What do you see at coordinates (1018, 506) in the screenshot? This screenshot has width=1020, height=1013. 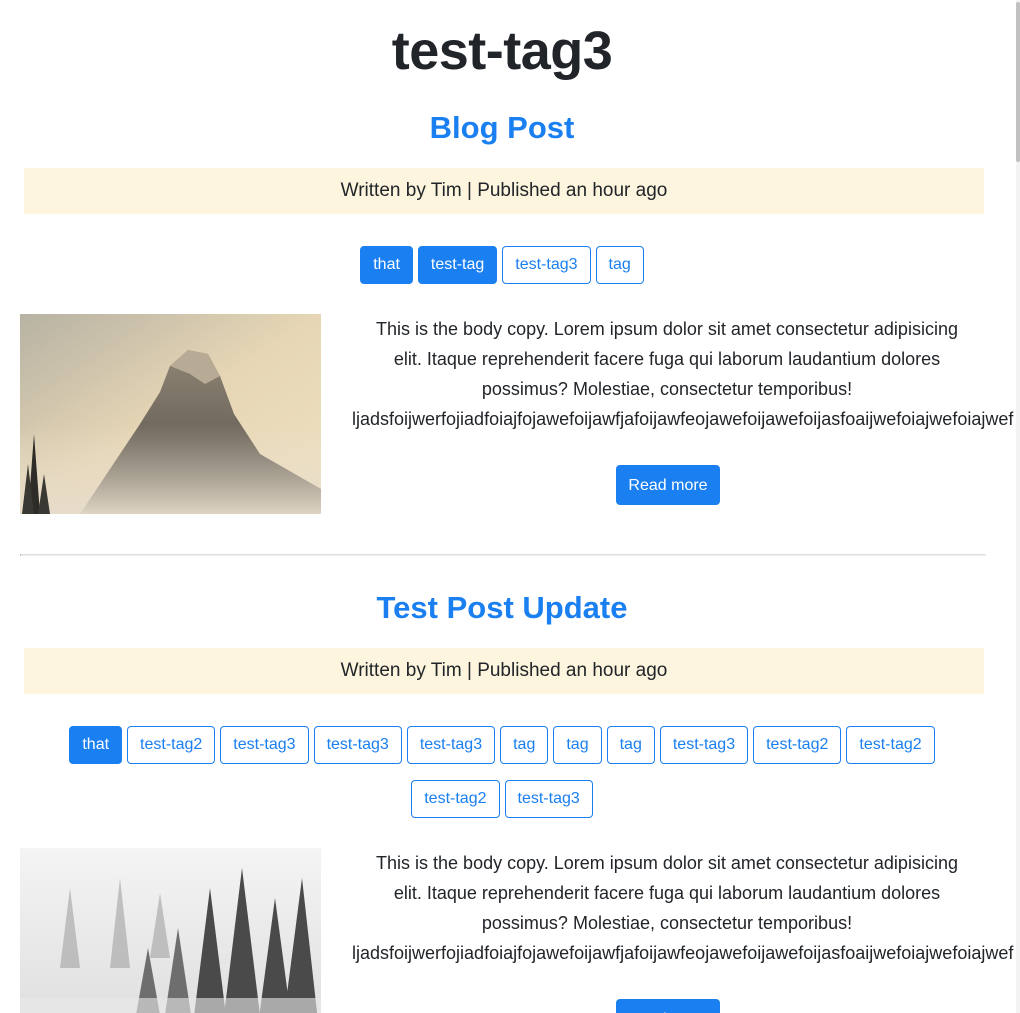 I see `scrollbar` at bounding box center [1018, 506].